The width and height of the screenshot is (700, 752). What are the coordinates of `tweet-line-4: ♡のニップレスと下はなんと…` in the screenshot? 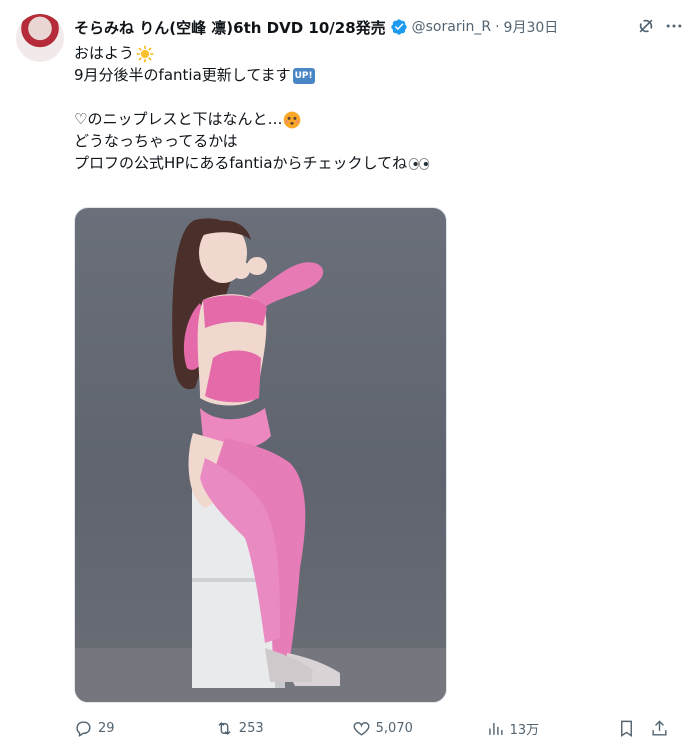 It's located at (374, 119).